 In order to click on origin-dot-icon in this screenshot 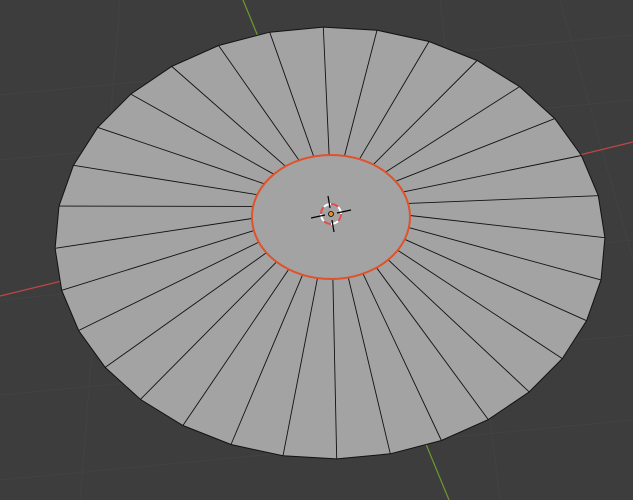, I will do `click(331, 214)`.